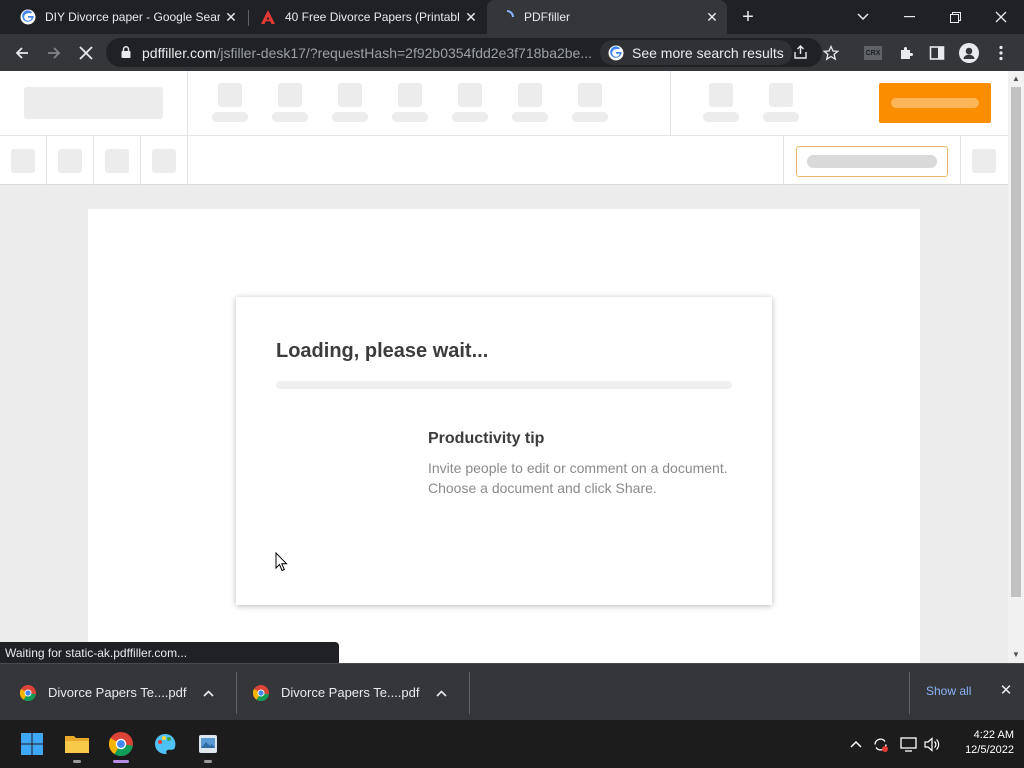  I want to click on crx-extension-icon: CRX, so click(873, 53).